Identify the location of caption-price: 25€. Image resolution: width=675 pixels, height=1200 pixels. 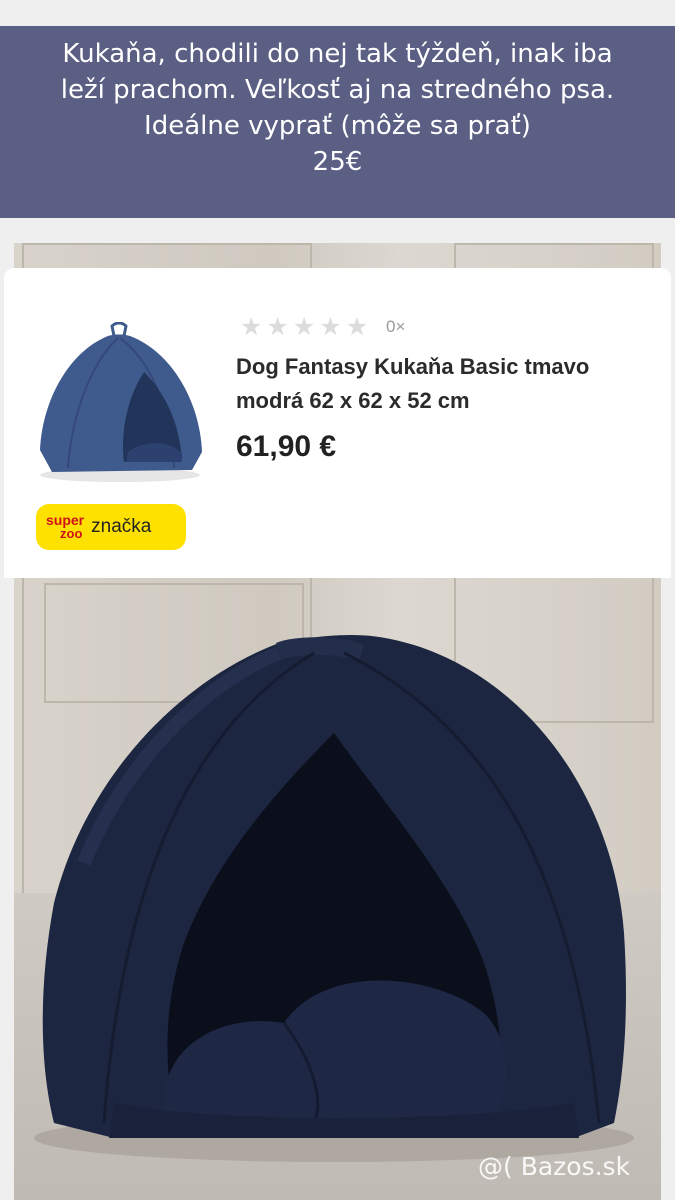
(337, 162).